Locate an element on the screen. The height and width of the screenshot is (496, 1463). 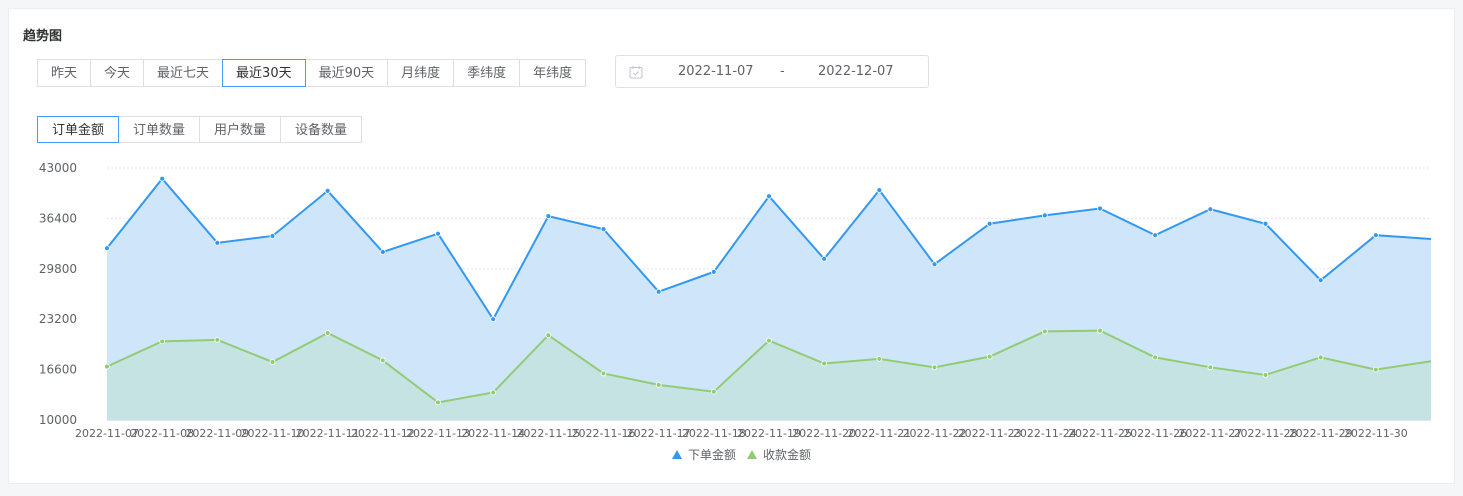
legend-label: 下单金额 is located at coordinates (712, 454).